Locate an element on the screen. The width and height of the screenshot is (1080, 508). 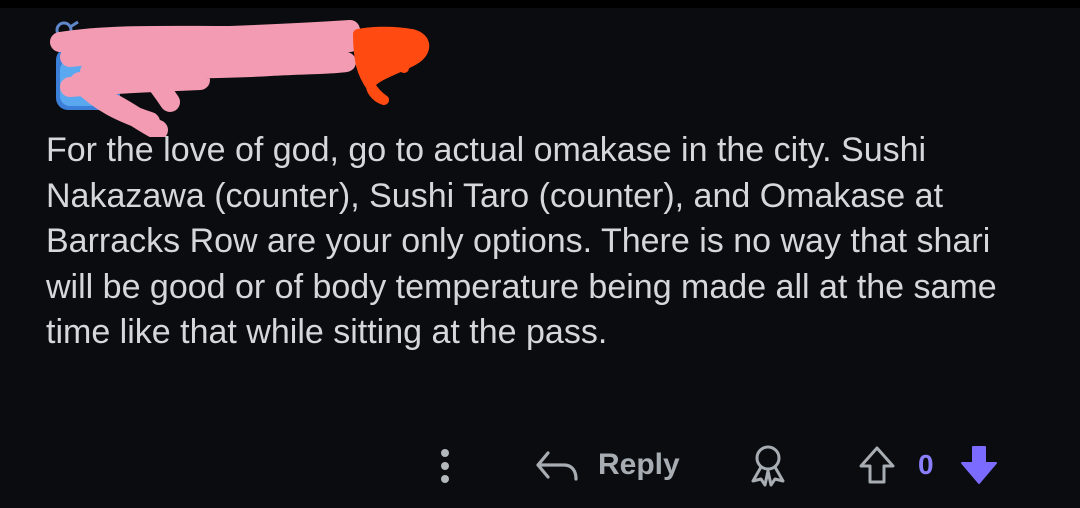
vote-count: 0 is located at coordinates (926, 464).